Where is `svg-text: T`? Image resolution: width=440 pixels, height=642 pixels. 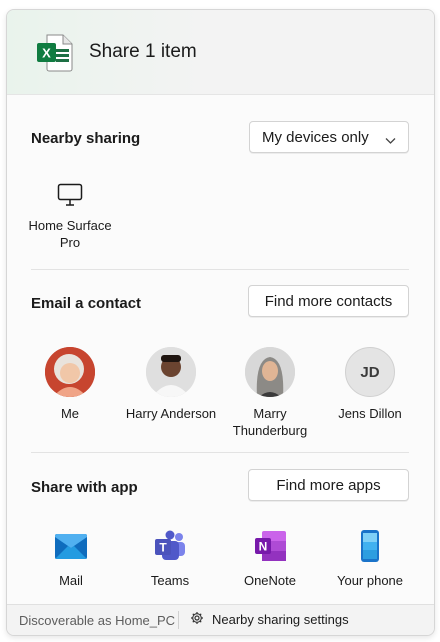 svg-text: T is located at coordinates (163, 548).